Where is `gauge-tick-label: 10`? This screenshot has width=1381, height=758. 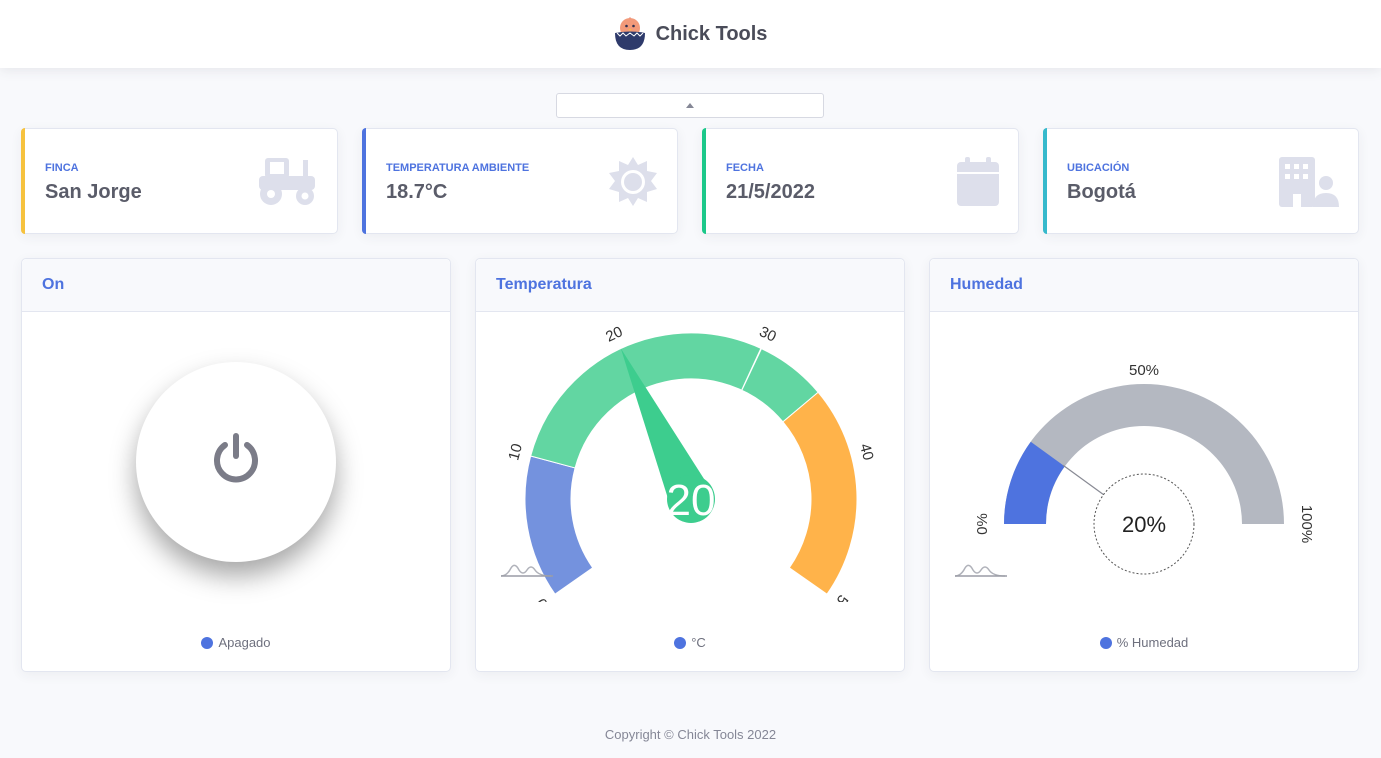
gauge-tick-label: 10 is located at coordinates (515, 452).